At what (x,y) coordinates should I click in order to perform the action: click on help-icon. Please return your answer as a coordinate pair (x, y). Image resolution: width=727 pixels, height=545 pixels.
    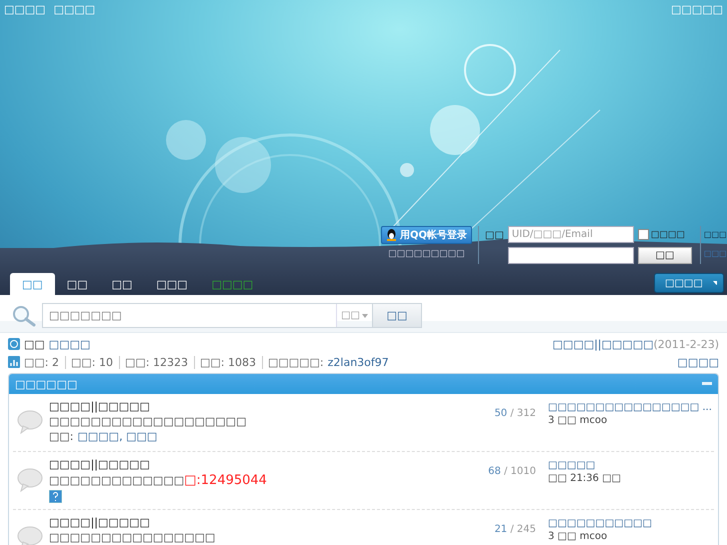
    Looking at the image, I should click on (55, 496).